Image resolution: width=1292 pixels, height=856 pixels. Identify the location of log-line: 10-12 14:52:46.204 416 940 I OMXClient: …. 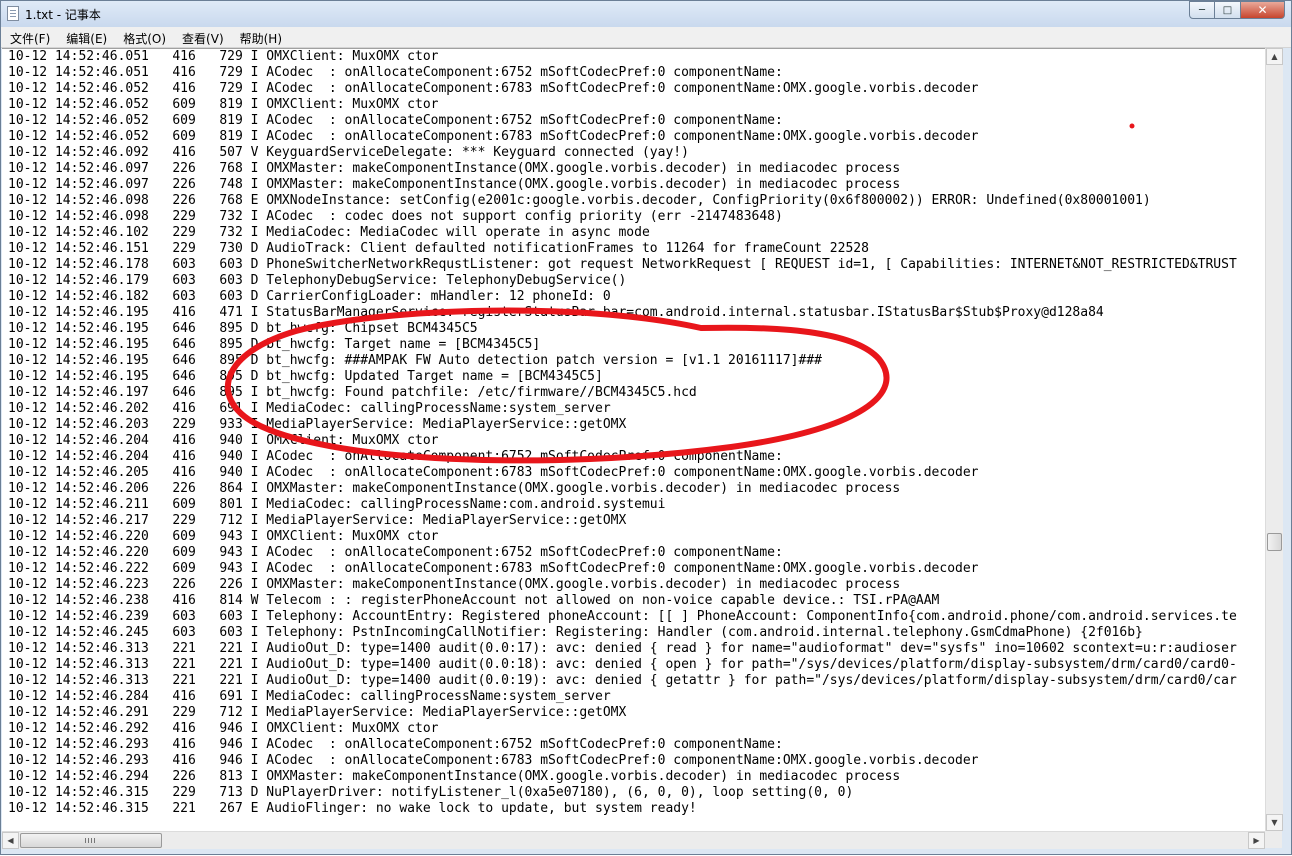
(223, 440).